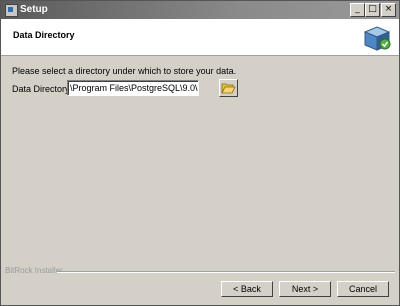  What do you see at coordinates (133, 88) in the screenshot?
I see `data-directory-input: \Program Files\PostgreSQL\9.0\data` at bounding box center [133, 88].